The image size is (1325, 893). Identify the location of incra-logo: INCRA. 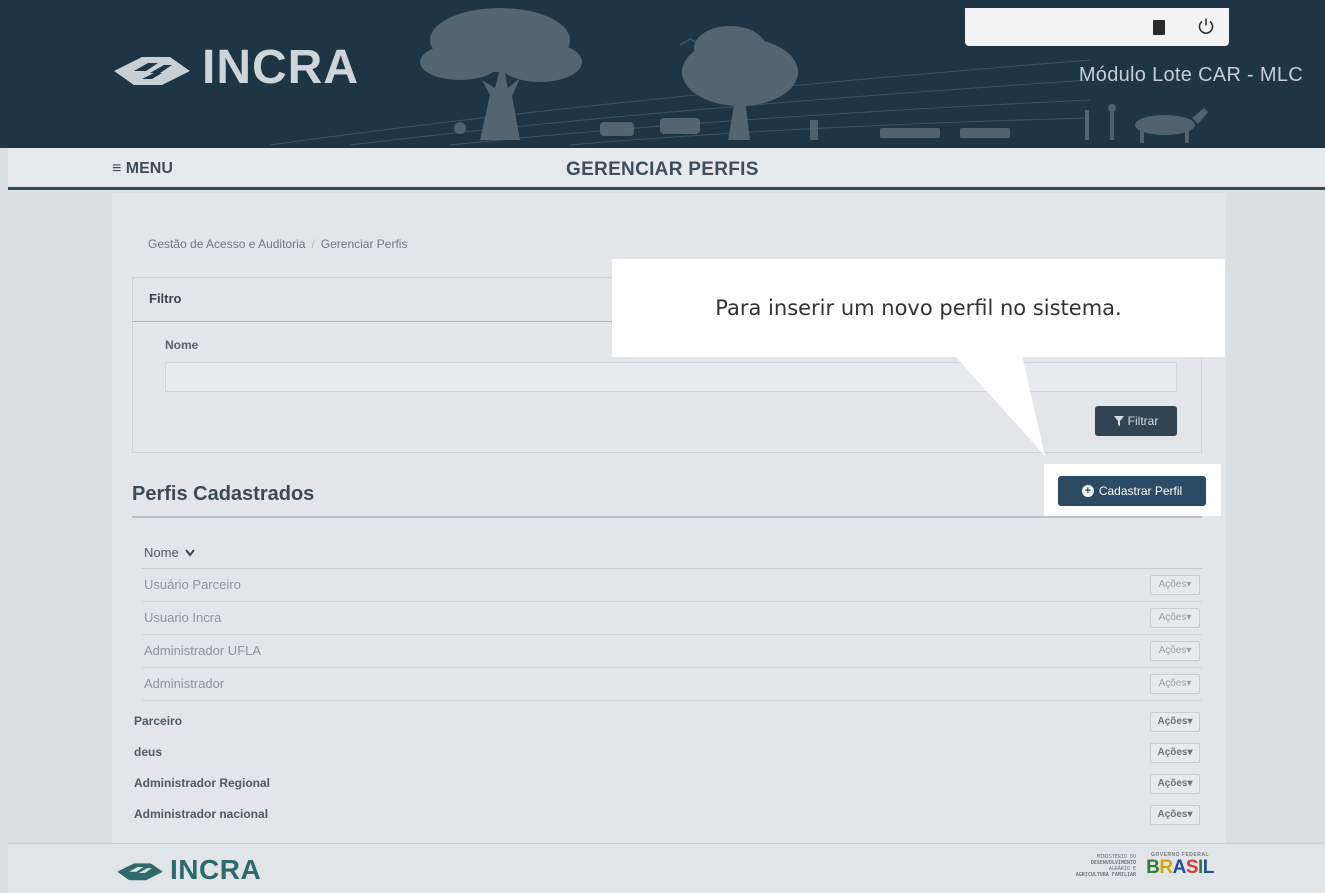
(235, 67).